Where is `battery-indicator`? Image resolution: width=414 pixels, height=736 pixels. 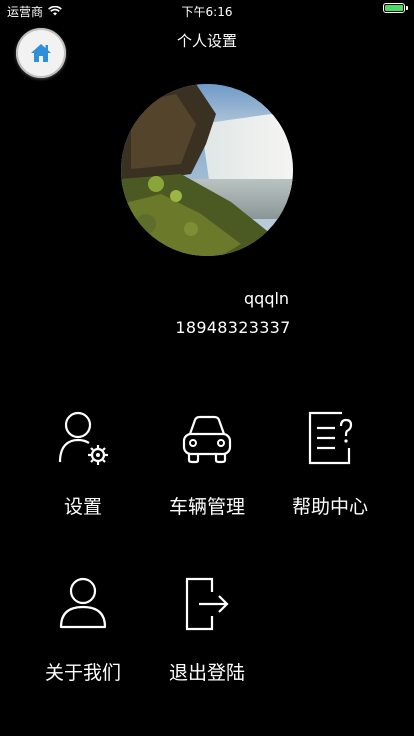 battery-indicator is located at coordinates (395, 8).